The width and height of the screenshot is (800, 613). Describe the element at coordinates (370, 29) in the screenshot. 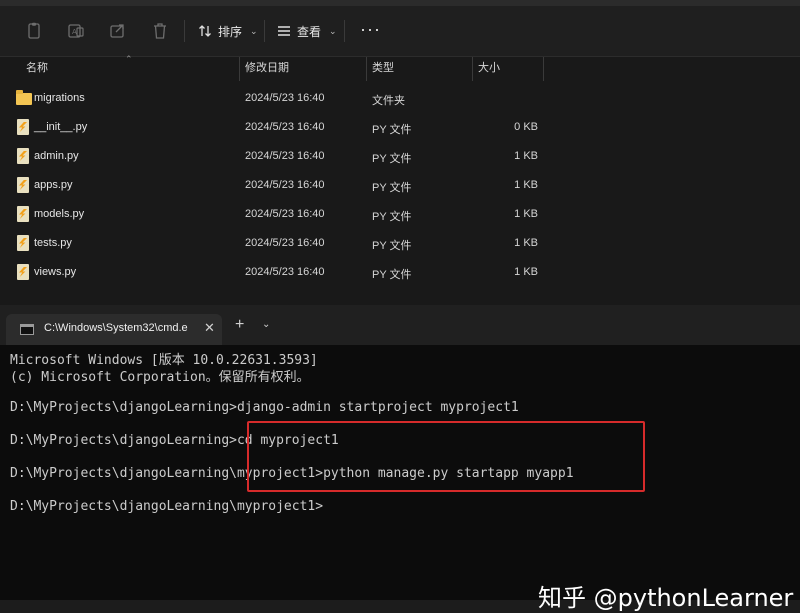

I see `more-options-button: ···` at that location.